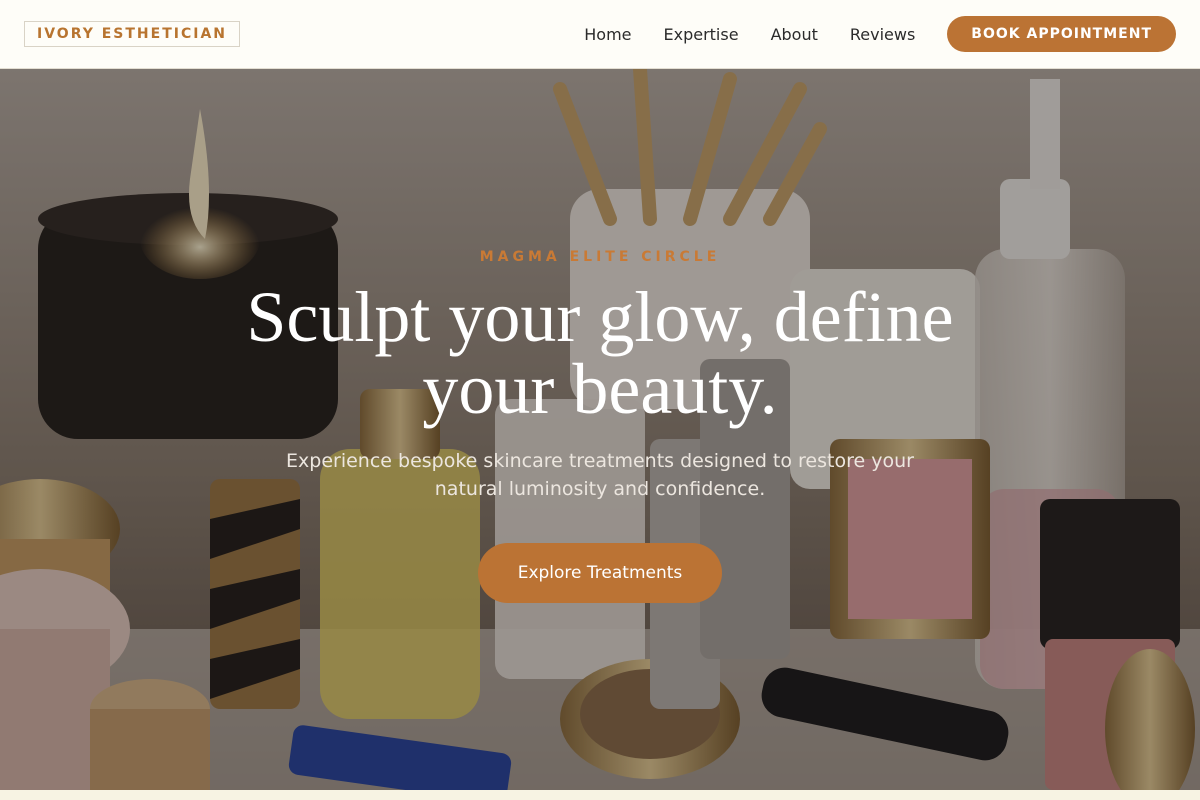  Describe the element at coordinates (607, 34) in the screenshot. I see `nav-link-home: Home` at that location.